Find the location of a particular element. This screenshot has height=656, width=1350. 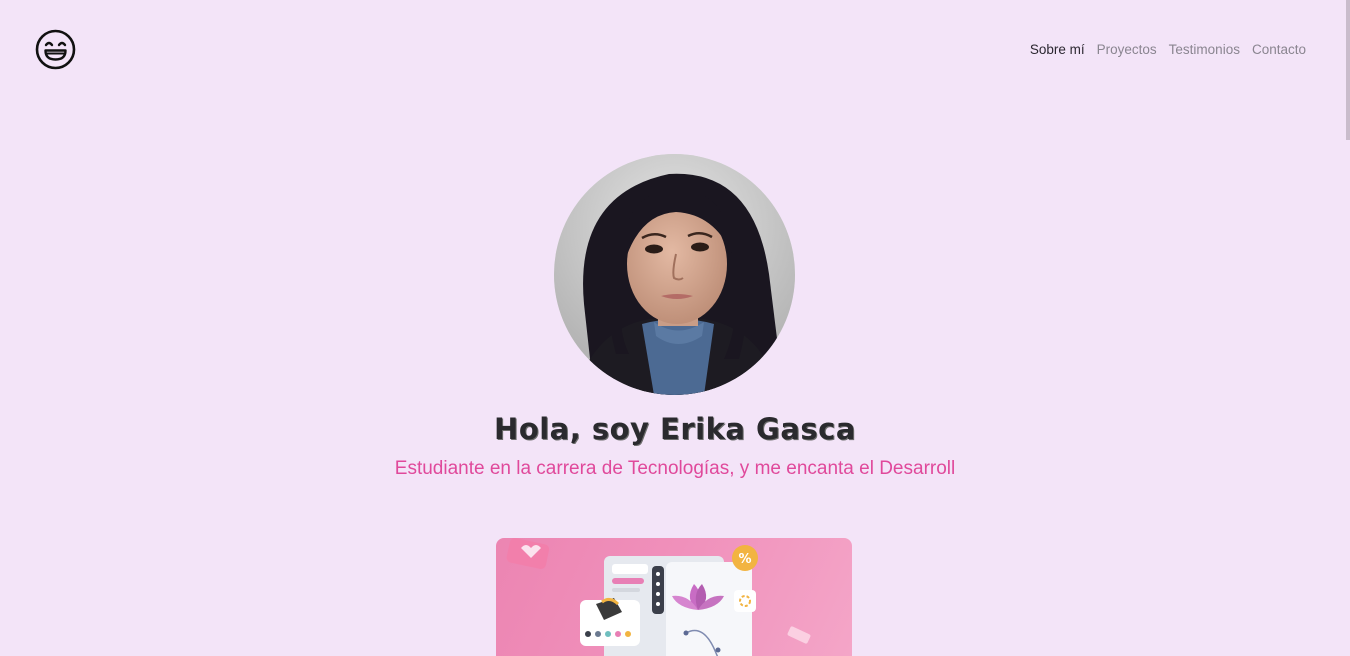

profile-photo is located at coordinates (674, 274).